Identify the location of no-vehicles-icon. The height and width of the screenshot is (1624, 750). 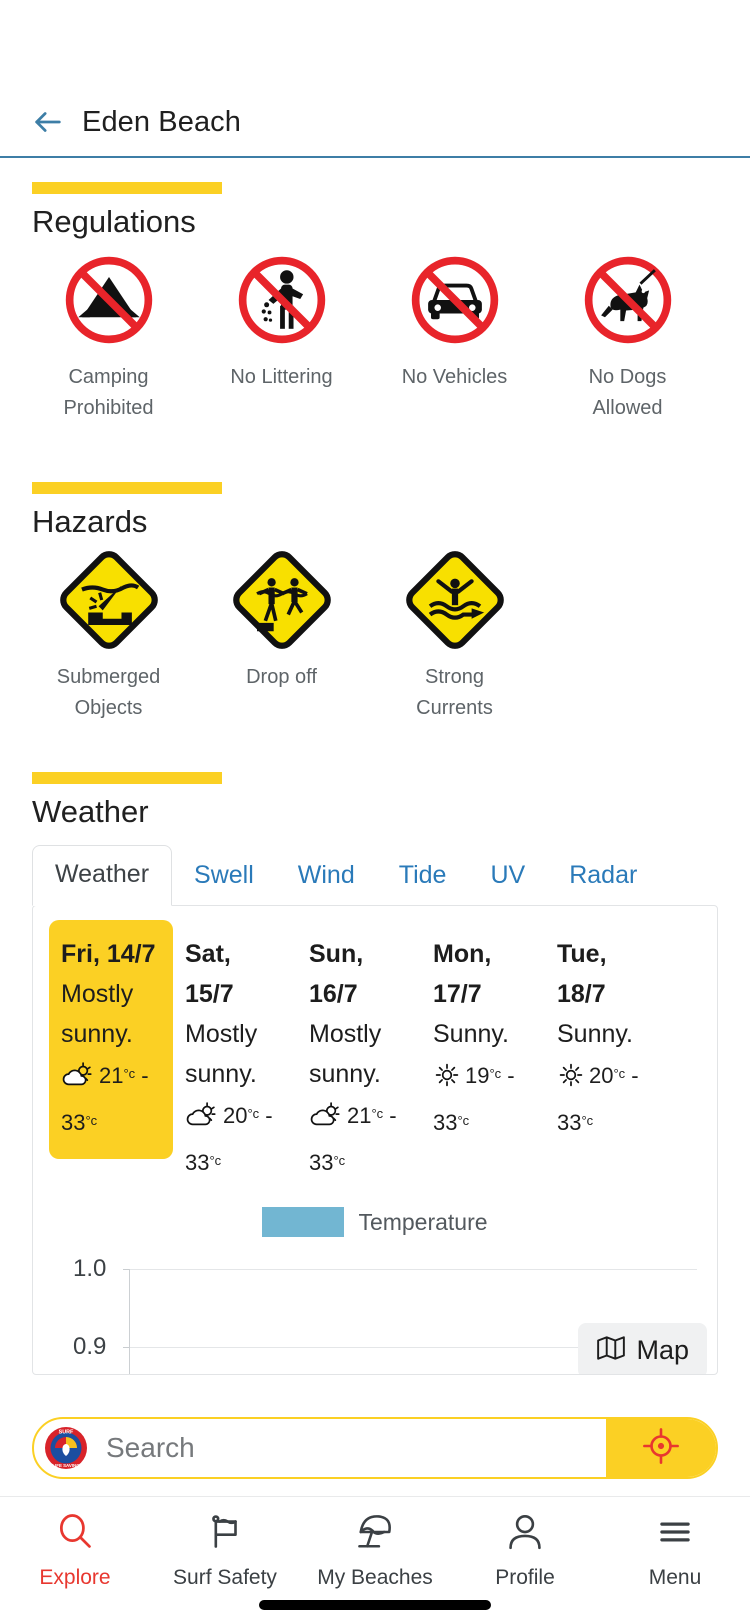
(455, 300).